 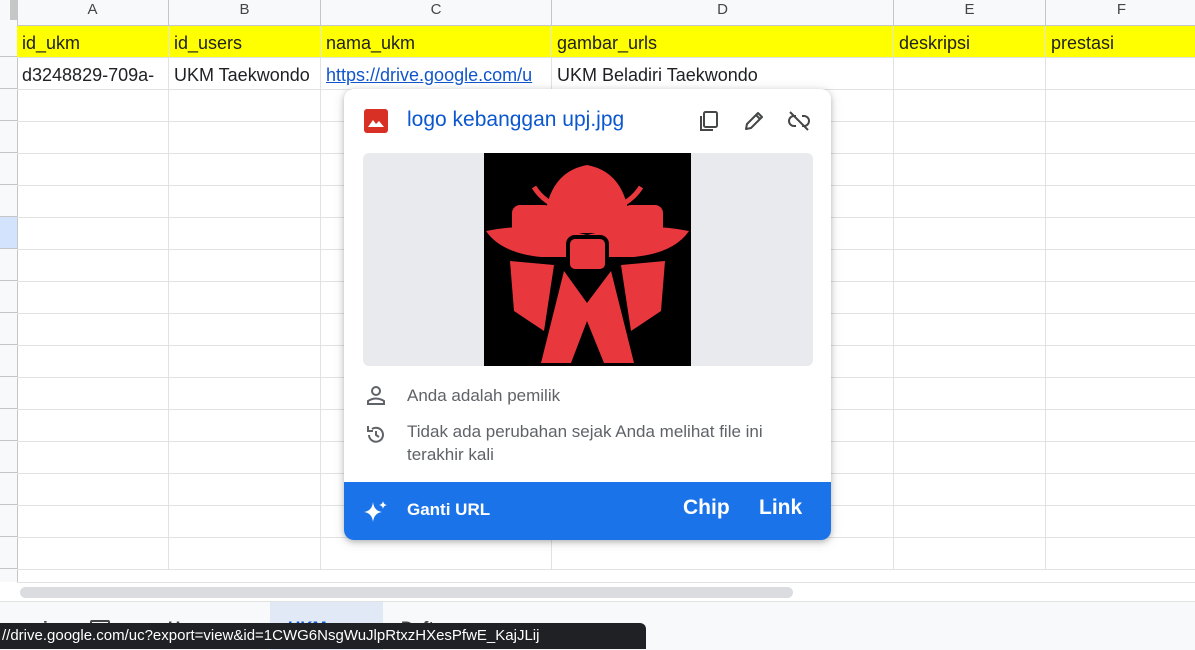 What do you see at coordinates (9, 12) in the screenshot?
I see `select-all-corner` at bounding box center [9, 12].